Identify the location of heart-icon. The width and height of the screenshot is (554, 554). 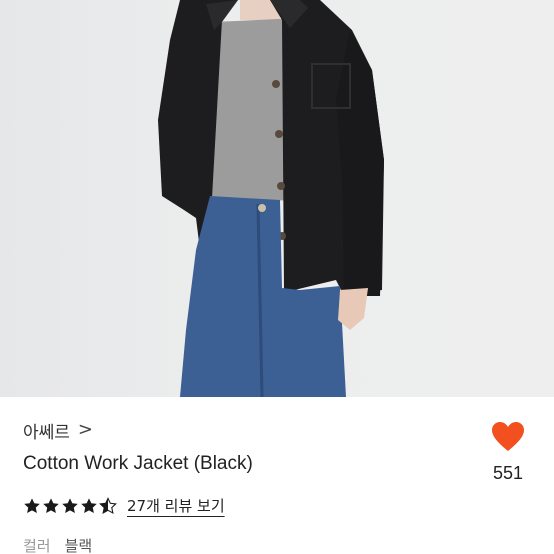
(508, 436).